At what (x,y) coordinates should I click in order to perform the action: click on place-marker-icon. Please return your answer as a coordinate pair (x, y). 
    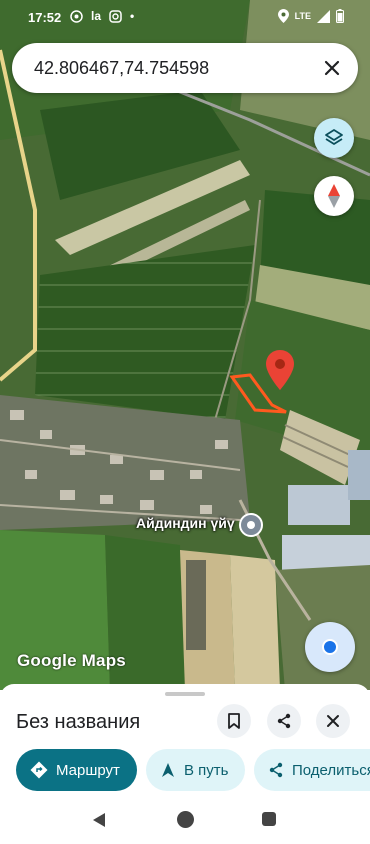
    Looking at the image, I should click on (251, 525).